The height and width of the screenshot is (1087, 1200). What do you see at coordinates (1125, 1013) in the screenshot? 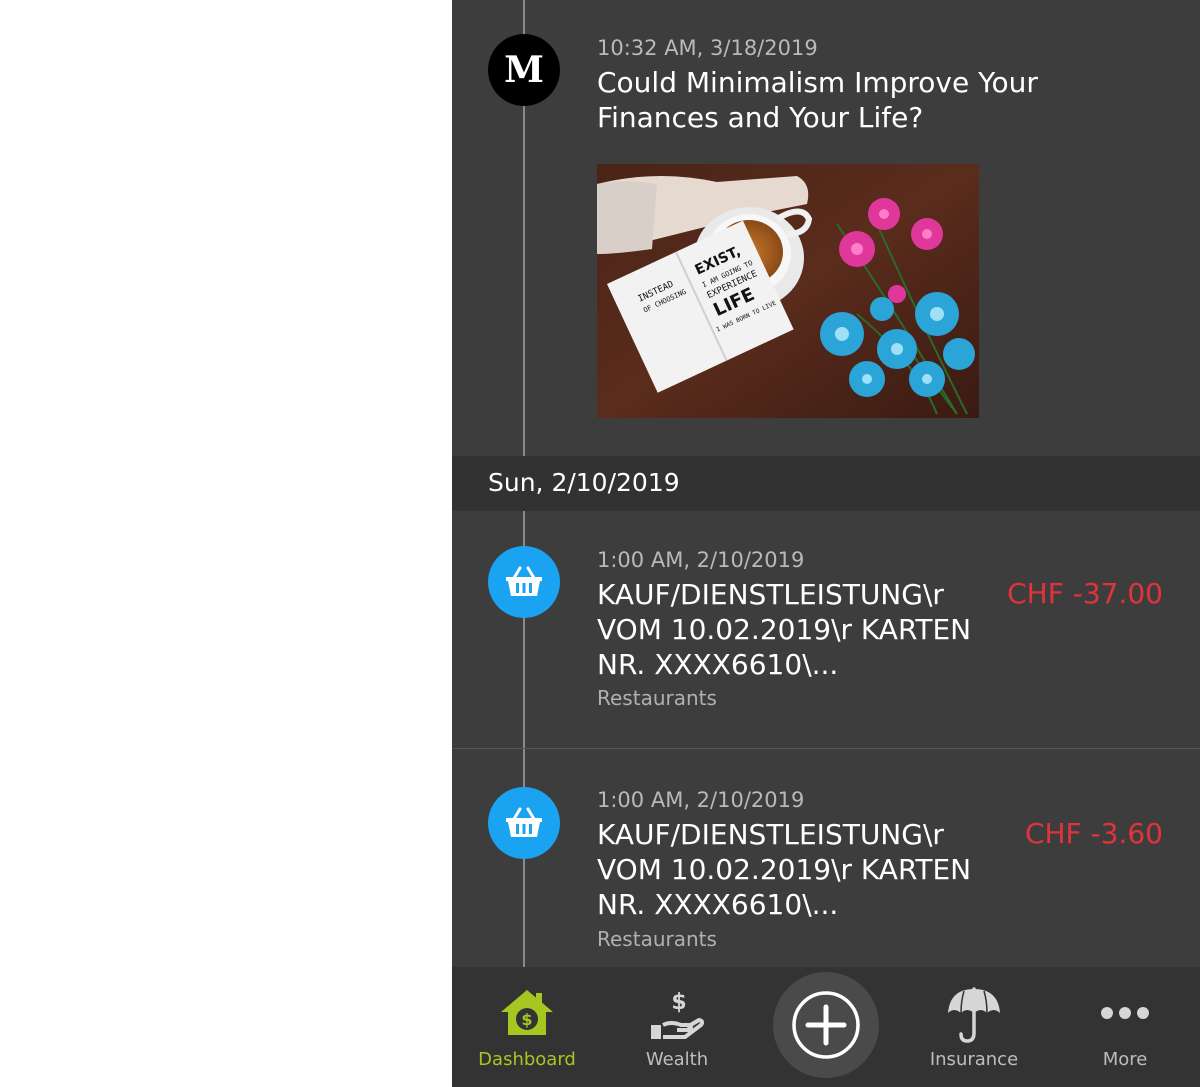
I see `more-dots-icon` at bounding box center [1125, 1013].